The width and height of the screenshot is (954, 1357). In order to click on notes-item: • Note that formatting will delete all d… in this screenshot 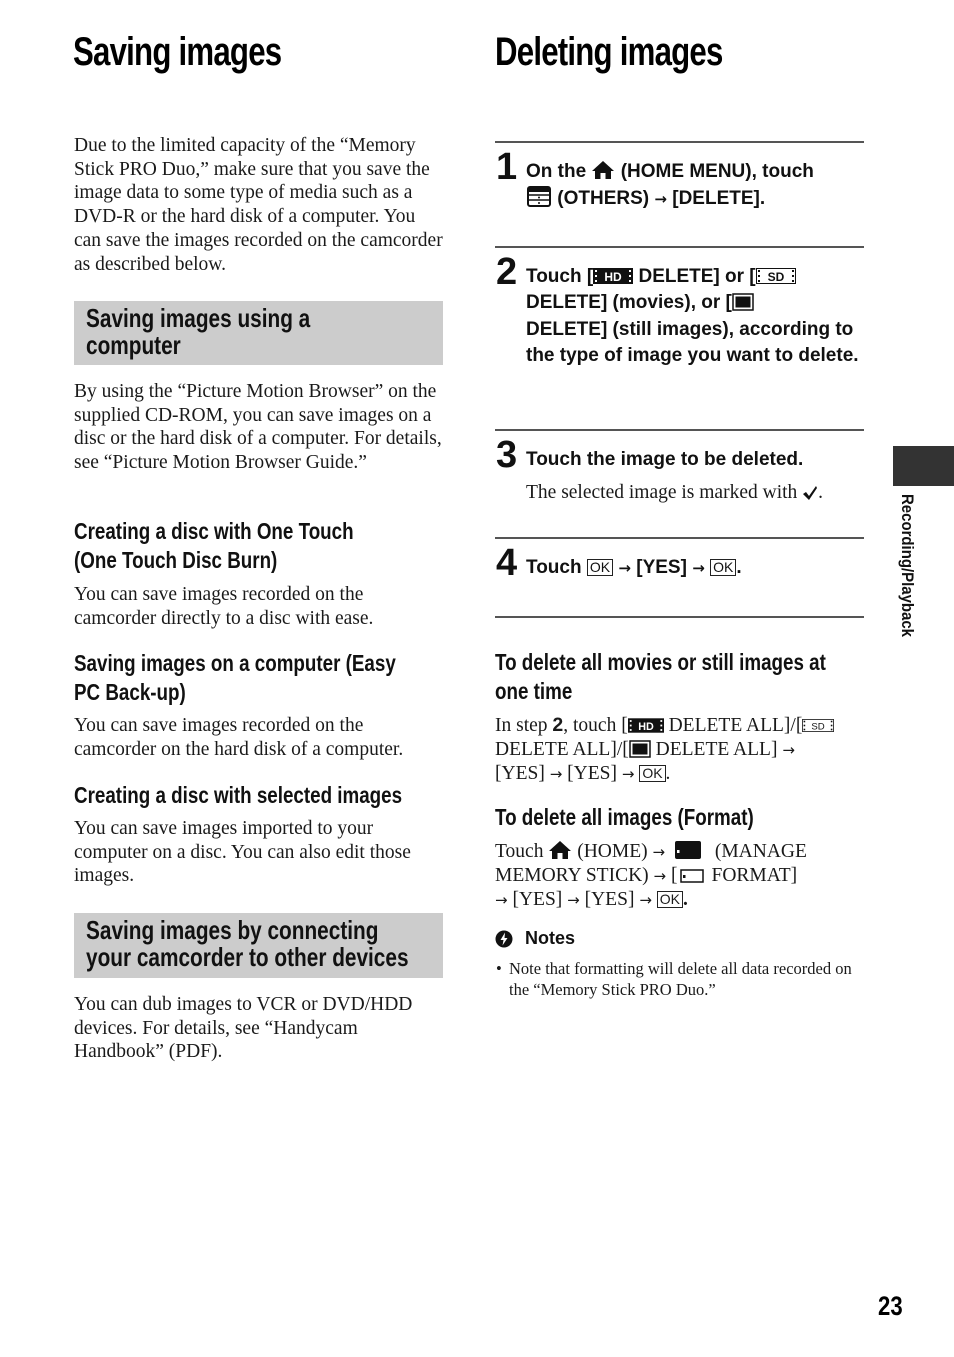, I will do `click(676, 979)`.